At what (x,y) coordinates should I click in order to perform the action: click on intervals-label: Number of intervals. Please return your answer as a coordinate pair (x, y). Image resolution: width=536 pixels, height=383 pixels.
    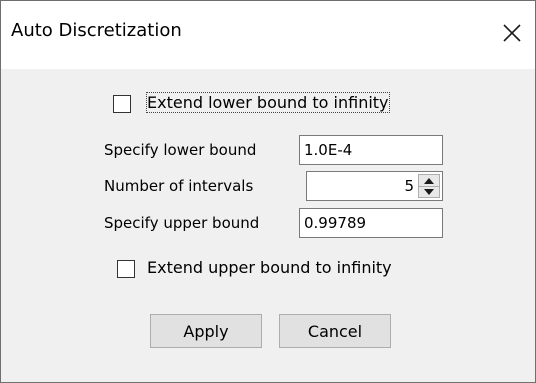
    Looking at the image, I should click on (179, 186).